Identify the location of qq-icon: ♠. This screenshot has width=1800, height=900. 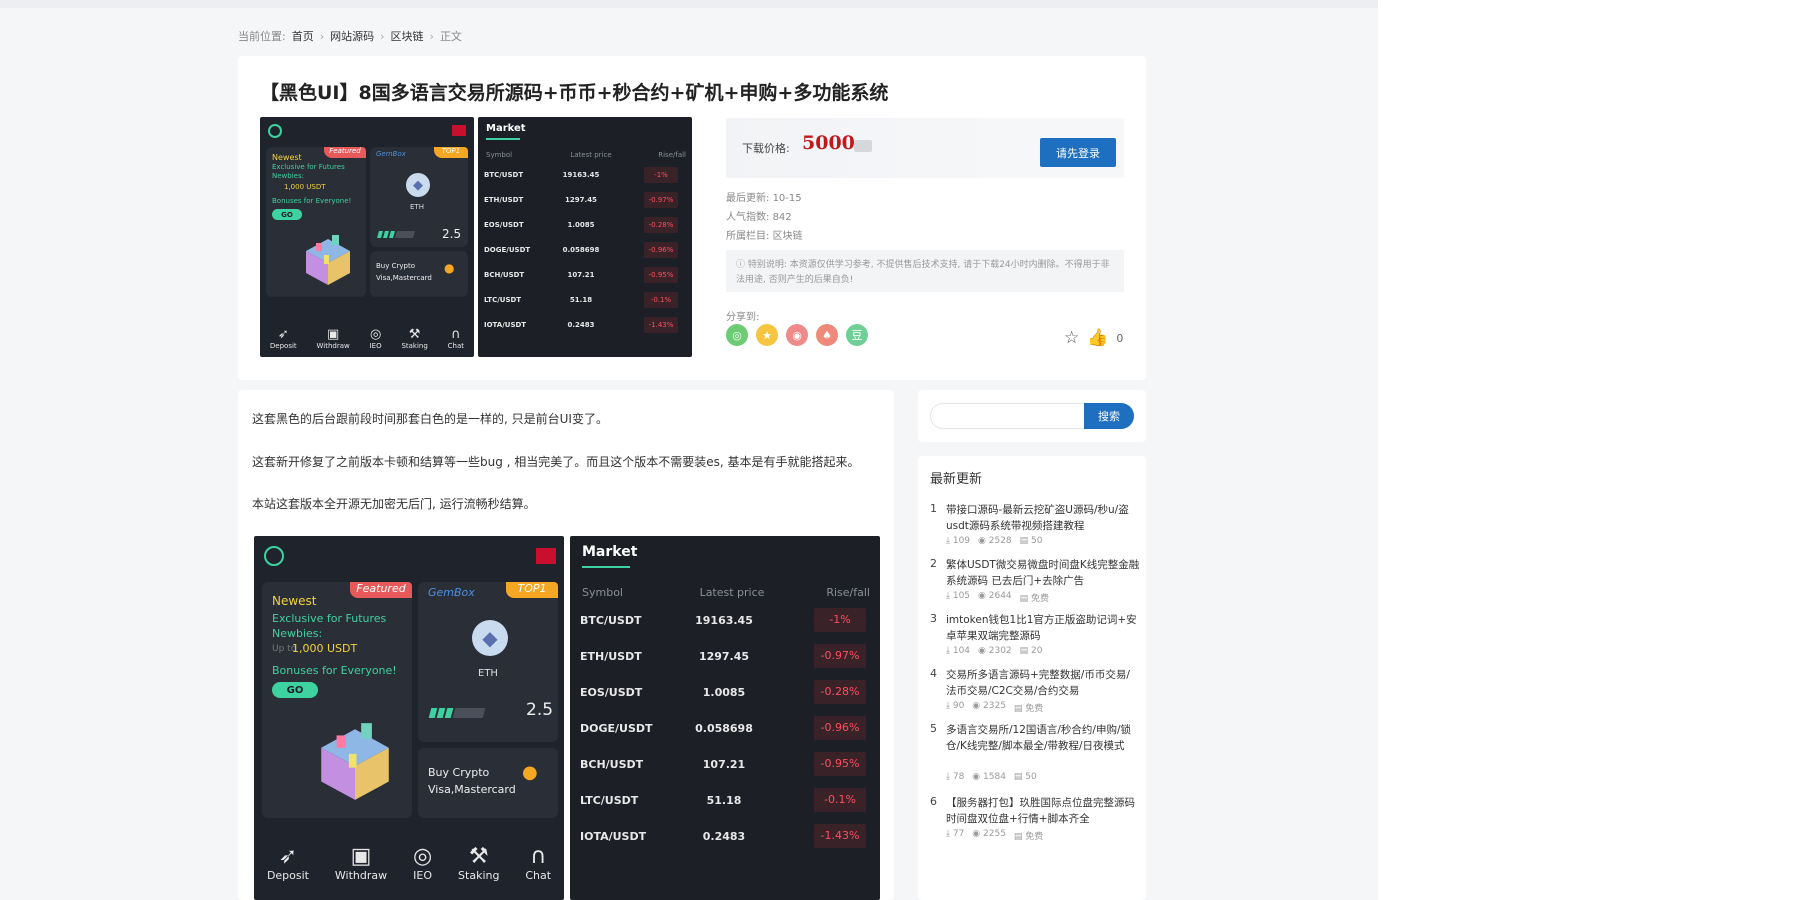
(827, 335).